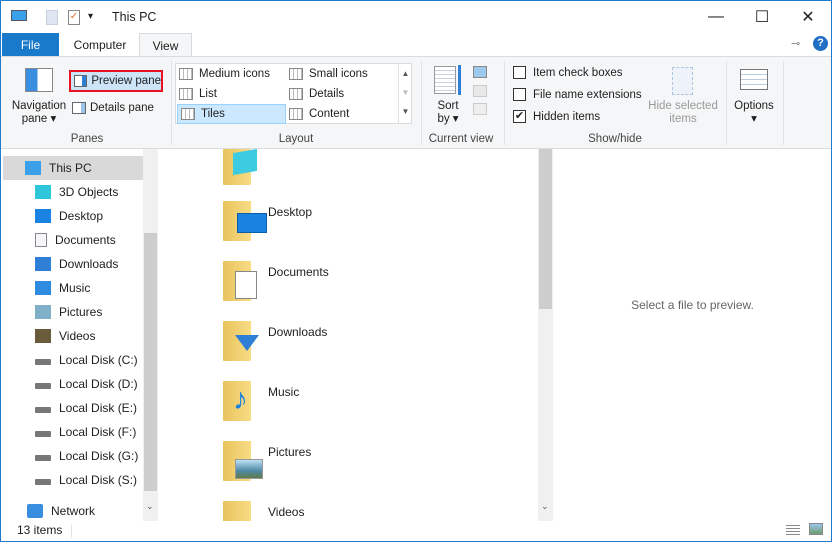  I want to click on maximize-button: ☐, so click(762, 17).